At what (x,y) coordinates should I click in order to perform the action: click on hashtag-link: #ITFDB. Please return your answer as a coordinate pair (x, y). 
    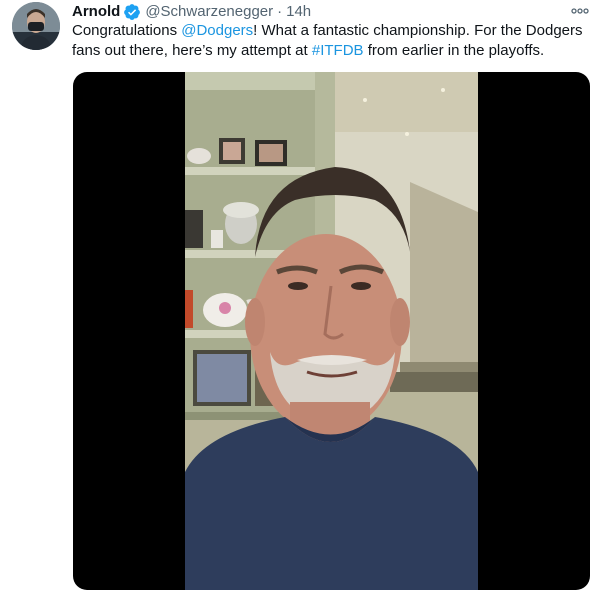
    Looking at the image, I should click on (338, 50).